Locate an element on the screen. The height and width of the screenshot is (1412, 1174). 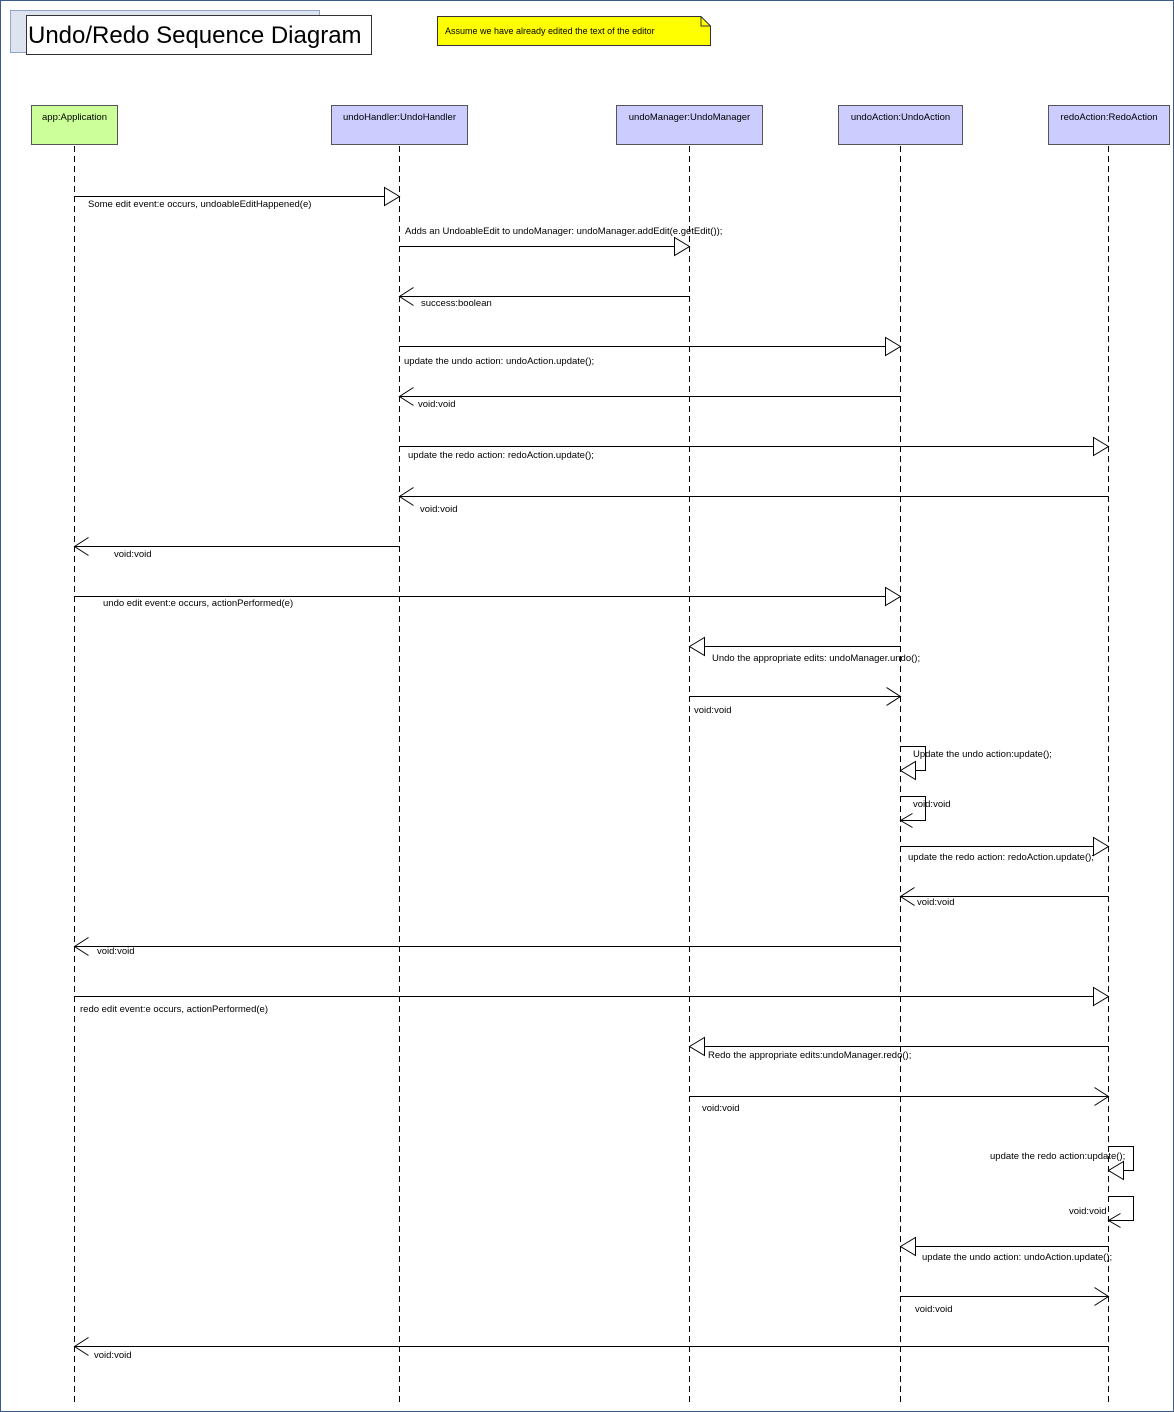
message-17-arrowhead is located at coordinates (1101, 996).